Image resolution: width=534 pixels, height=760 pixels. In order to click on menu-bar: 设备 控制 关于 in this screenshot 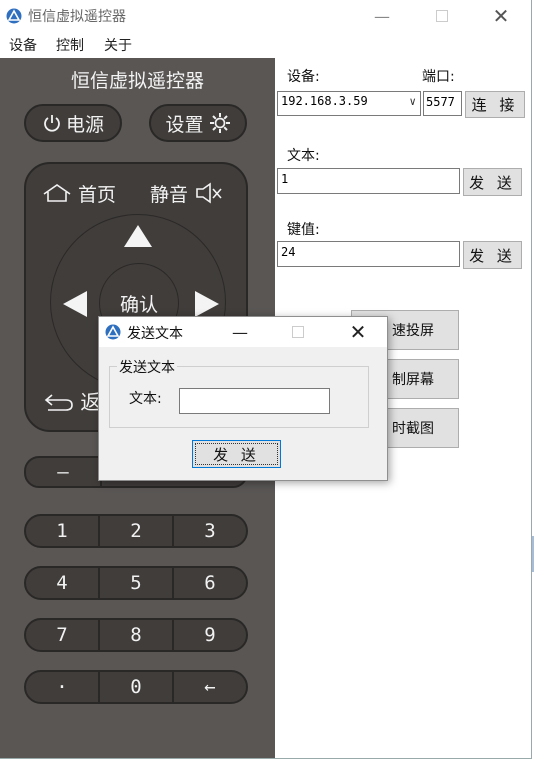, I will do `click(266, 45)`.